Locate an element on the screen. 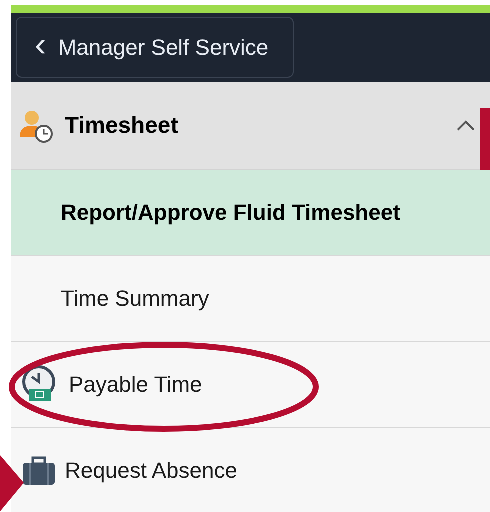 The width and height of the screenshot is (490, 512). caret-icon is located at coordinates (466, 126).